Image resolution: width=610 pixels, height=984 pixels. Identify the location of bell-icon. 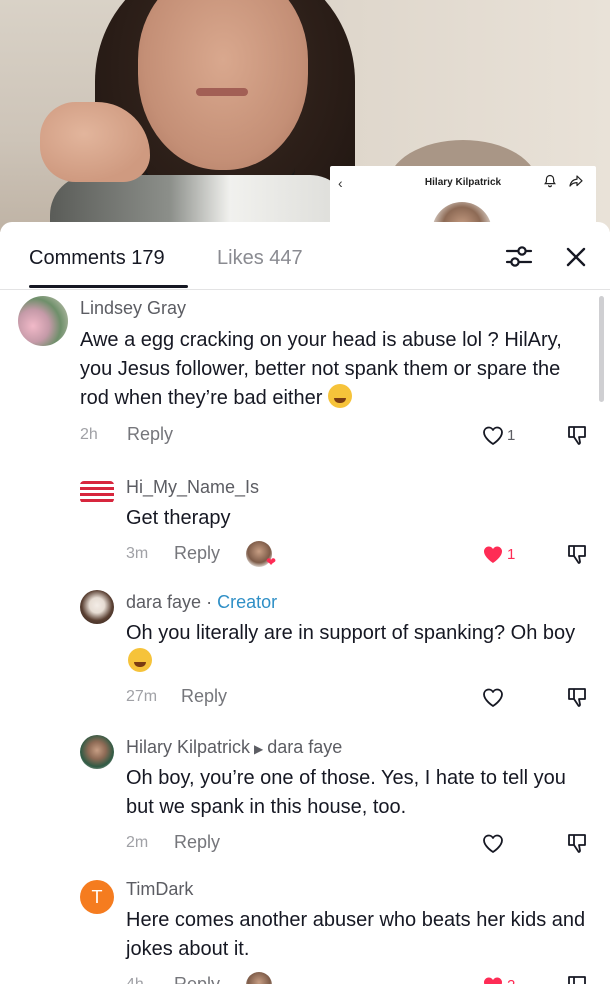
(550, 181).